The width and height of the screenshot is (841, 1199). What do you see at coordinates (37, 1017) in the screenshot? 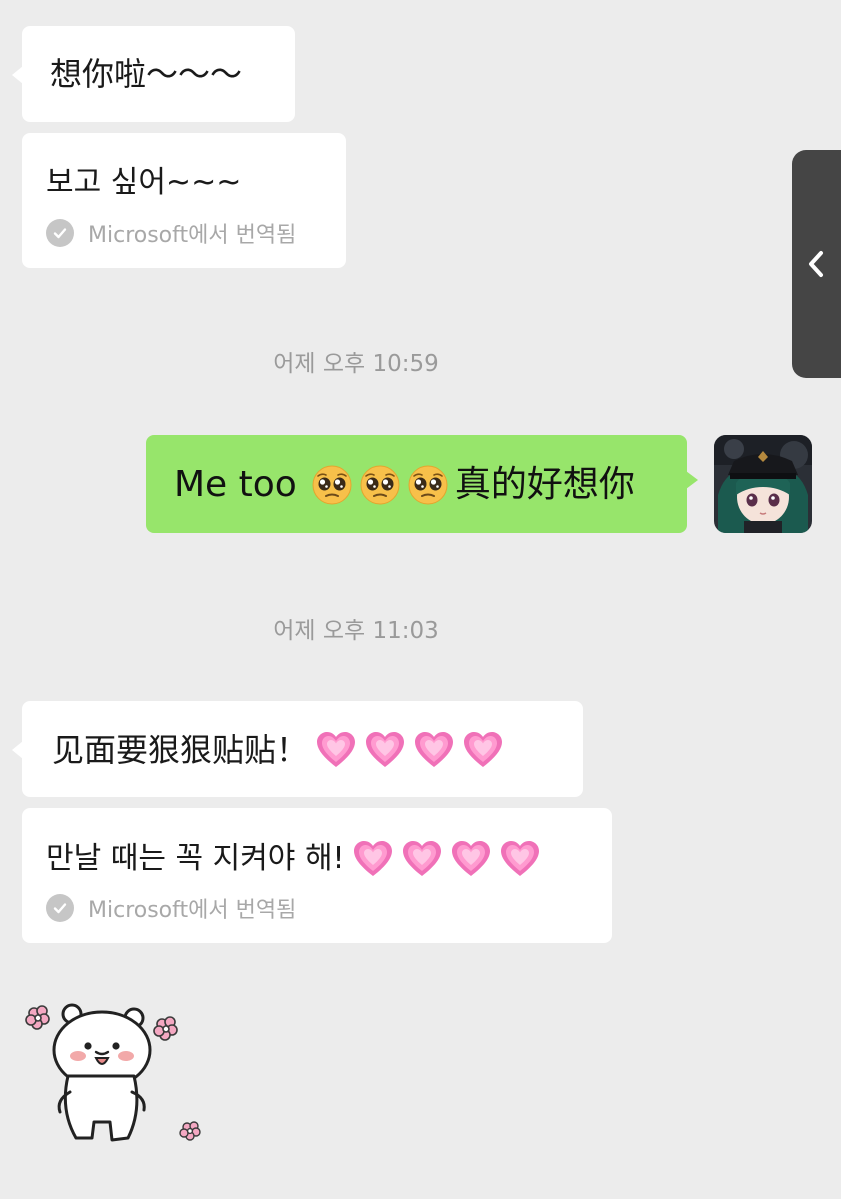
I see `flower-icon` at bounding box center [37, 1017].